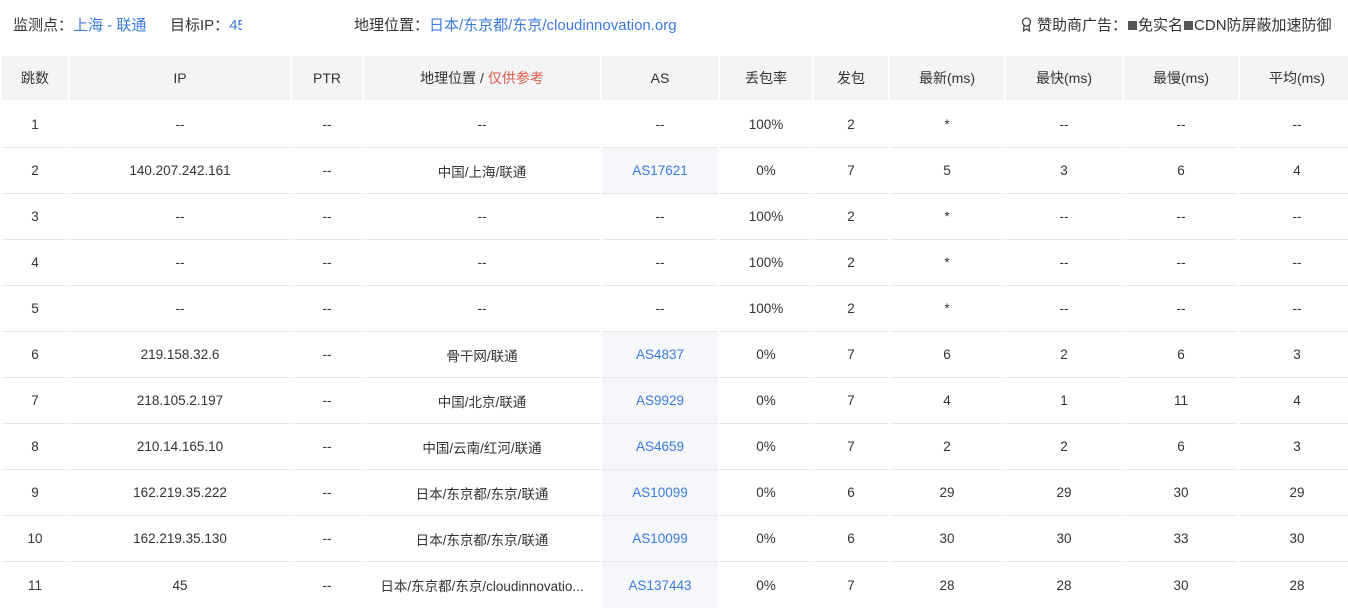  What do you see at coordinates (675, 217) in the screenshot?
I see `table-row: 3 -- -- -- -- 100% 2 * -- -- --` at bounding box center [675, 217].